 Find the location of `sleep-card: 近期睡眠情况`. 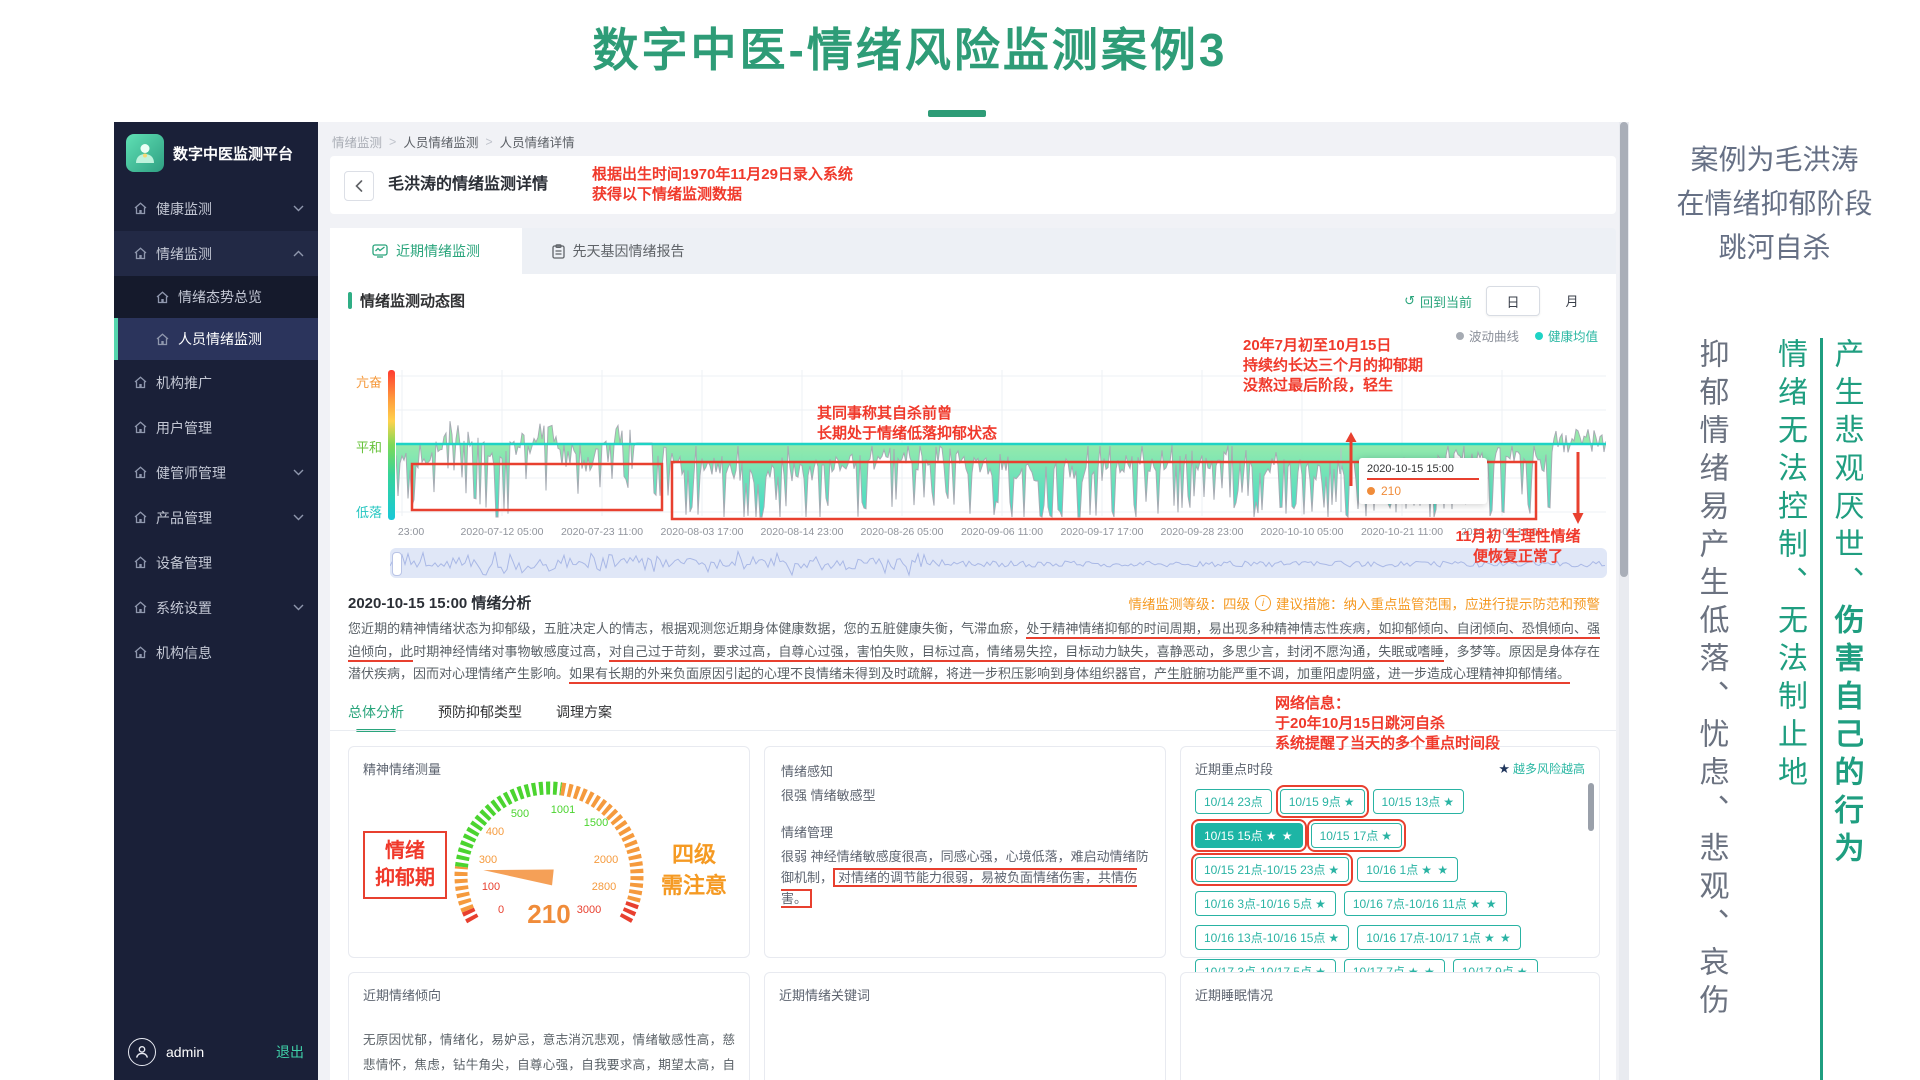

sleep-card: 近期睡眠情况 is located at coordinates (1390, 1026).